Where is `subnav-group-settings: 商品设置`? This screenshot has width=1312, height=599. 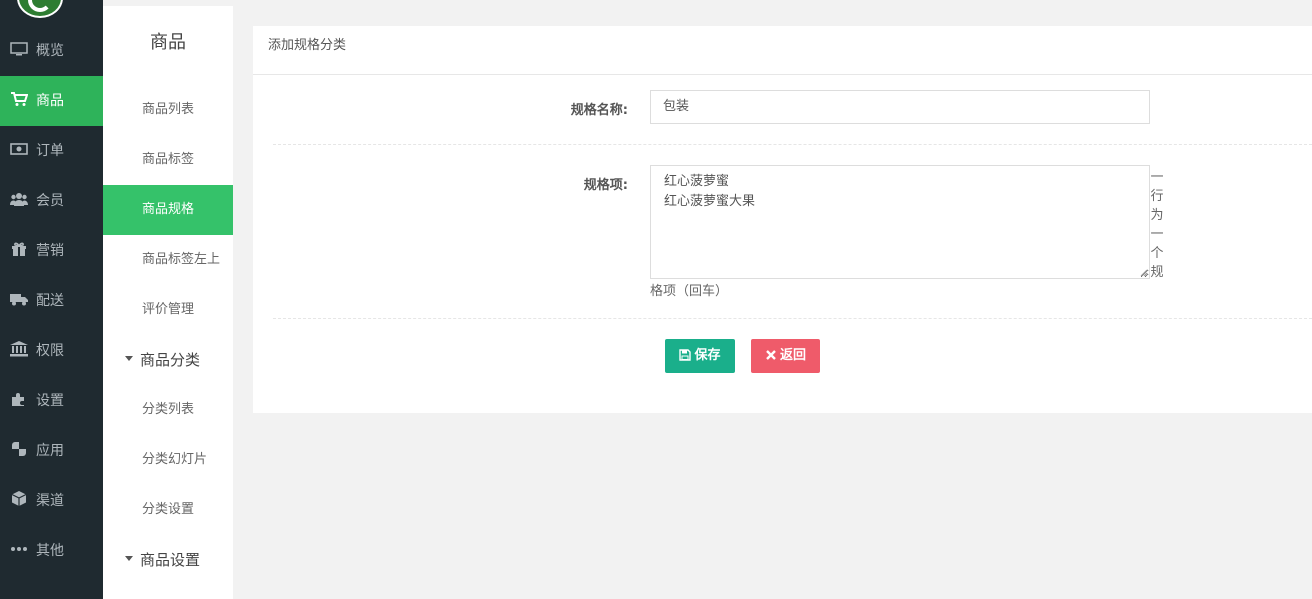 subnav-group-settings: 商品设置 is located at coordinates (168, 560).